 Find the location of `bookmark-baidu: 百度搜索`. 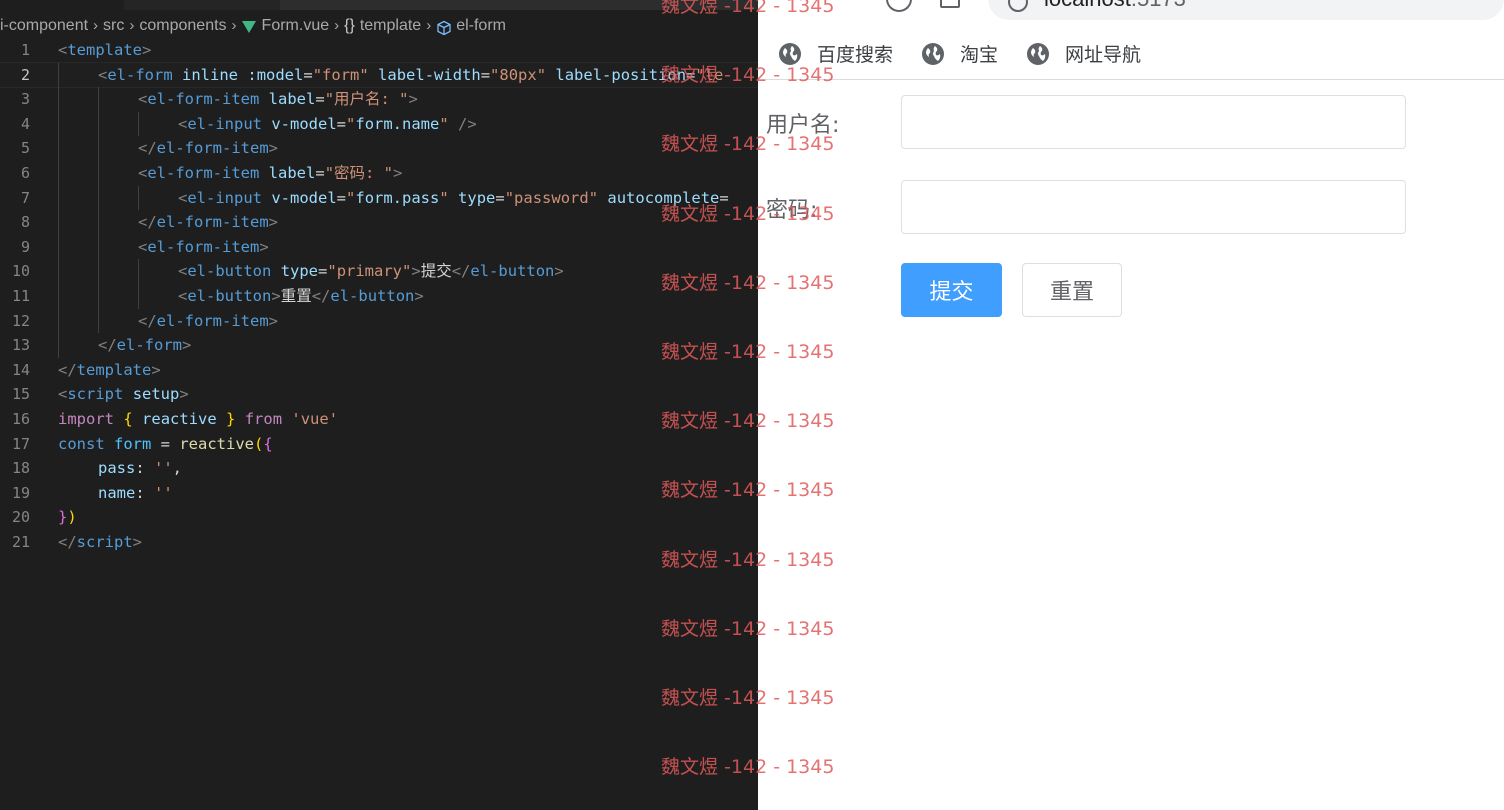

bookmark-baidu: 百度搜索 is located at coordinates (835, 53).